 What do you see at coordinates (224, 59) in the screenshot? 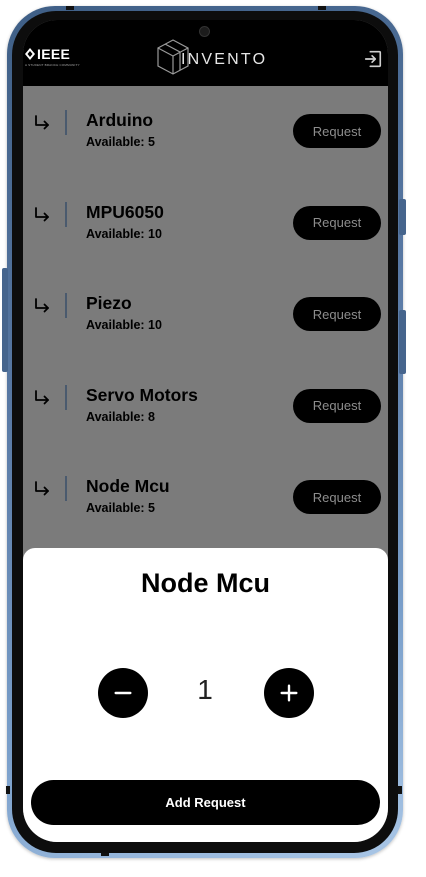
I see `app-title: INVENTO` at bounding box center [224, 59].